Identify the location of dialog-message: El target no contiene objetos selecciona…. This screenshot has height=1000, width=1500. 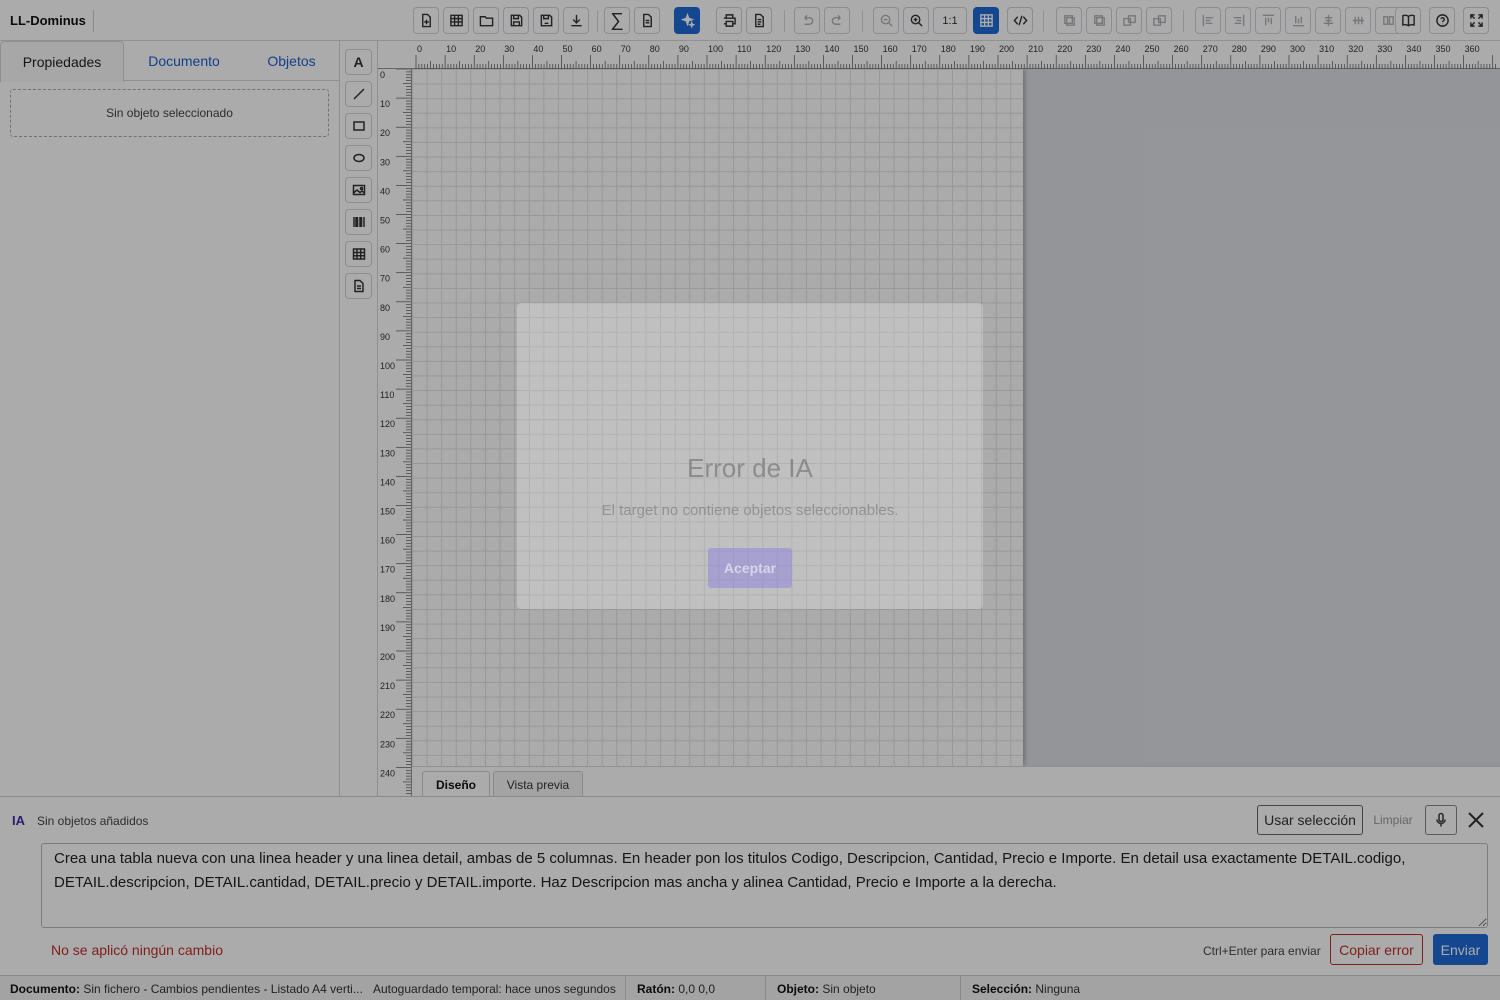
(750, 510).